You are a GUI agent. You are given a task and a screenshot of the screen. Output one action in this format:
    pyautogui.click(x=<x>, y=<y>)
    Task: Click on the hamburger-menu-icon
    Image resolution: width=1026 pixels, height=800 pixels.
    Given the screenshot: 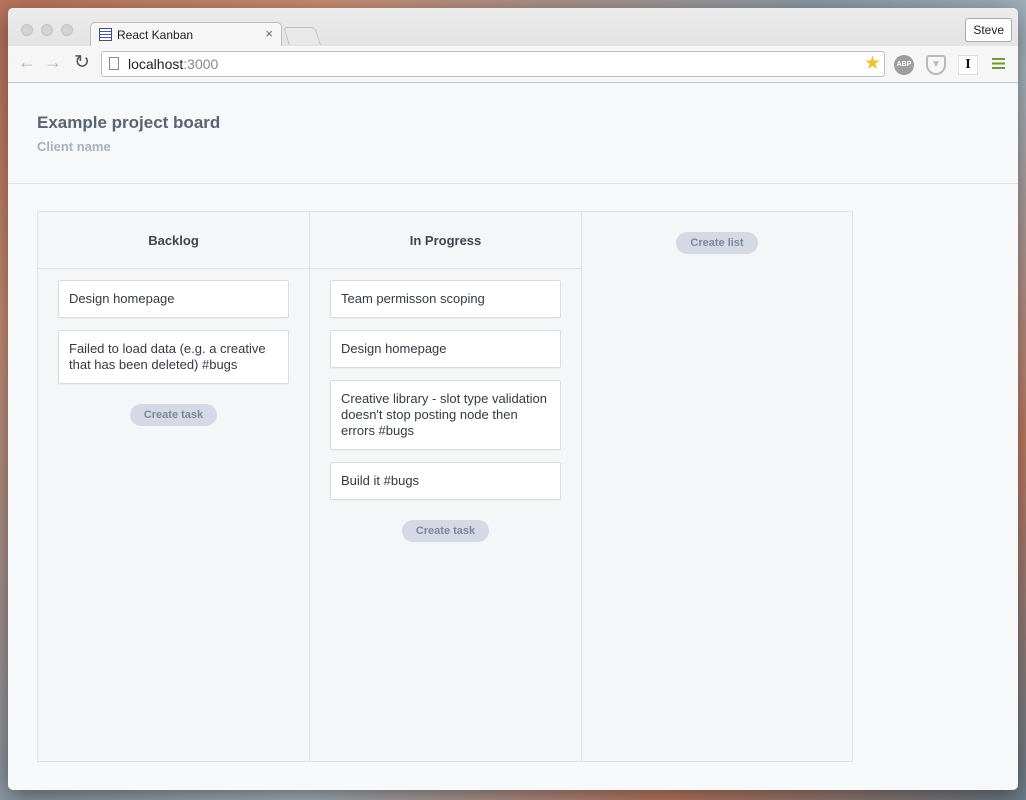 What is the action you would take?
    pyautogui.click(x=998, y=63)
    